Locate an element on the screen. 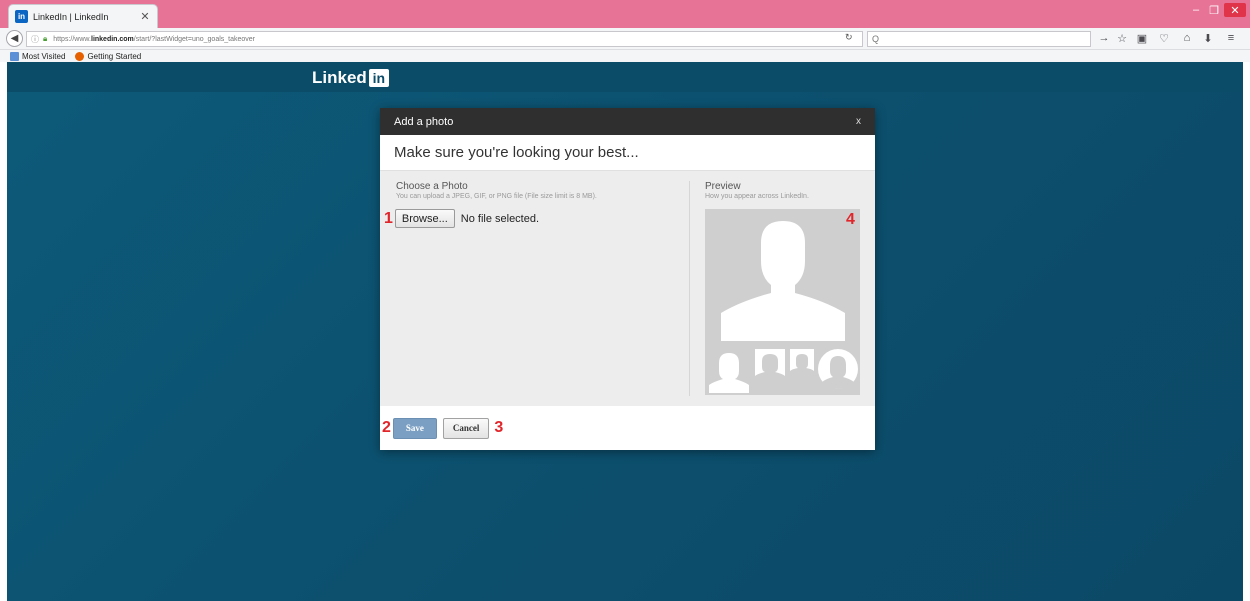 The image size is (1250, 601). close-icon: x is located at coordinates (858, 121).